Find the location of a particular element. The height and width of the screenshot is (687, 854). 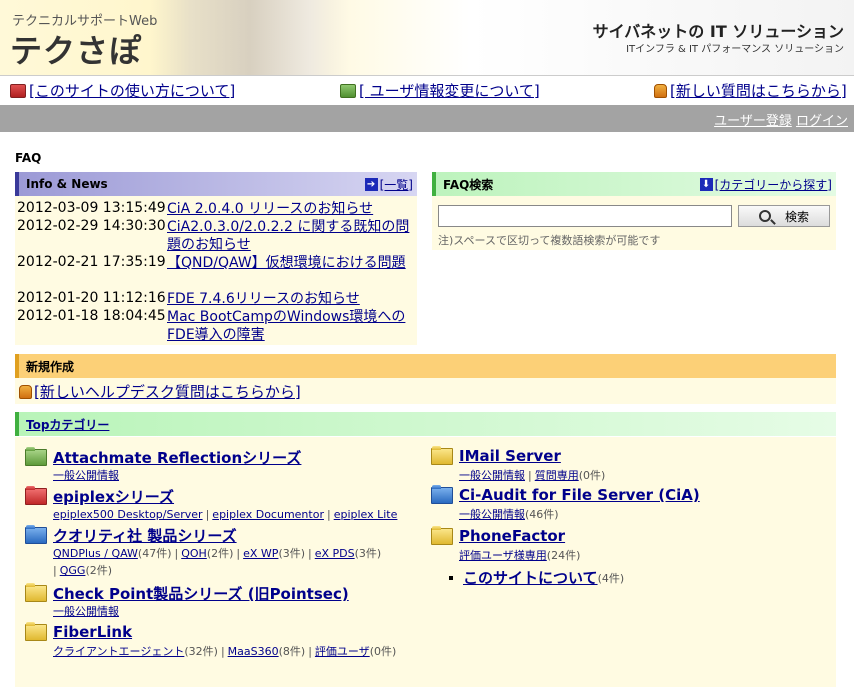

category-link: FiberLink is located at coordinates (92, 632).